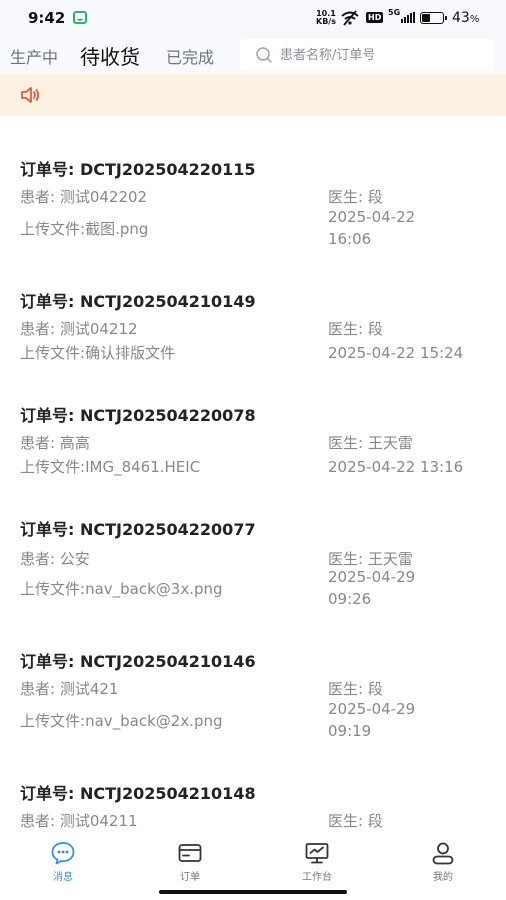 The image size is (506, 900). What do you see at coordinates (253, 892) in the screenshot?
I see `home-indicator` at bounding box center [253, 892].